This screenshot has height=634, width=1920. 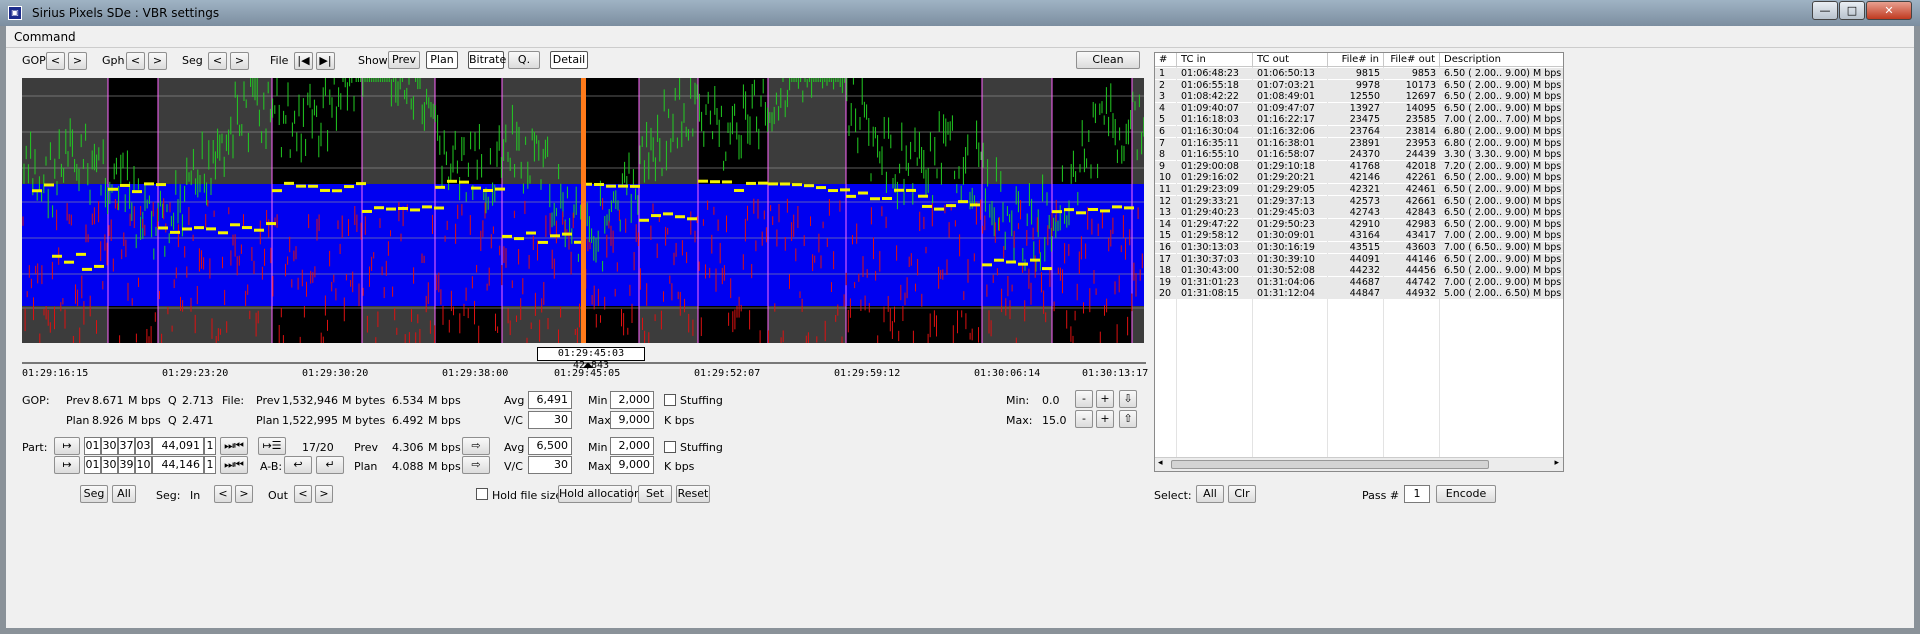 I want to click on scale-min-increase-button: +, so click(x=1105, y=399).